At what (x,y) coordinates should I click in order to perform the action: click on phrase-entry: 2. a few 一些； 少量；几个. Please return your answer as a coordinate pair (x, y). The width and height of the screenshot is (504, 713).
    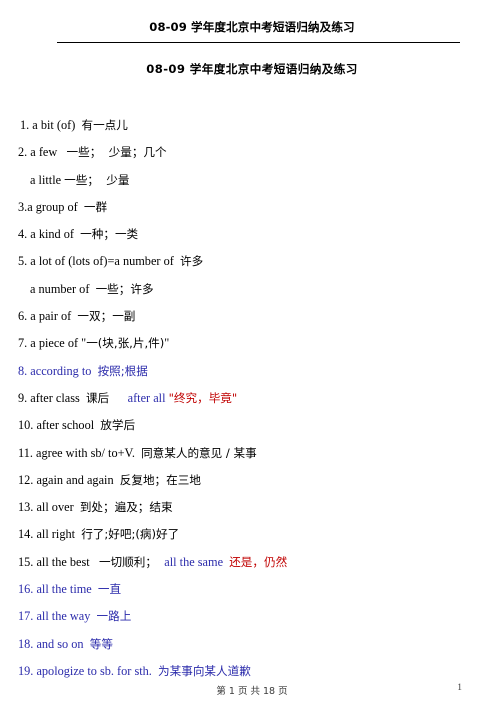
    Looking at the image, I should click on (252, 158).